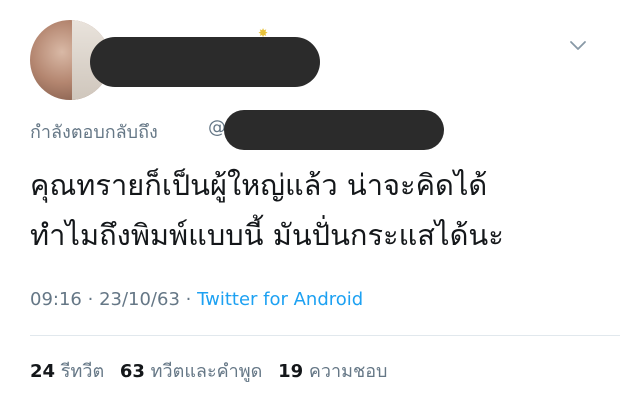 The height and width of the screenshot is (401, 620). Describe the element at coordinates (259, 185) in the screenshot. I see `tweet-text-line: คุณทรายก็เป็นผู้ใหญ่แล้ว น่าจะคิดได้` at that location.